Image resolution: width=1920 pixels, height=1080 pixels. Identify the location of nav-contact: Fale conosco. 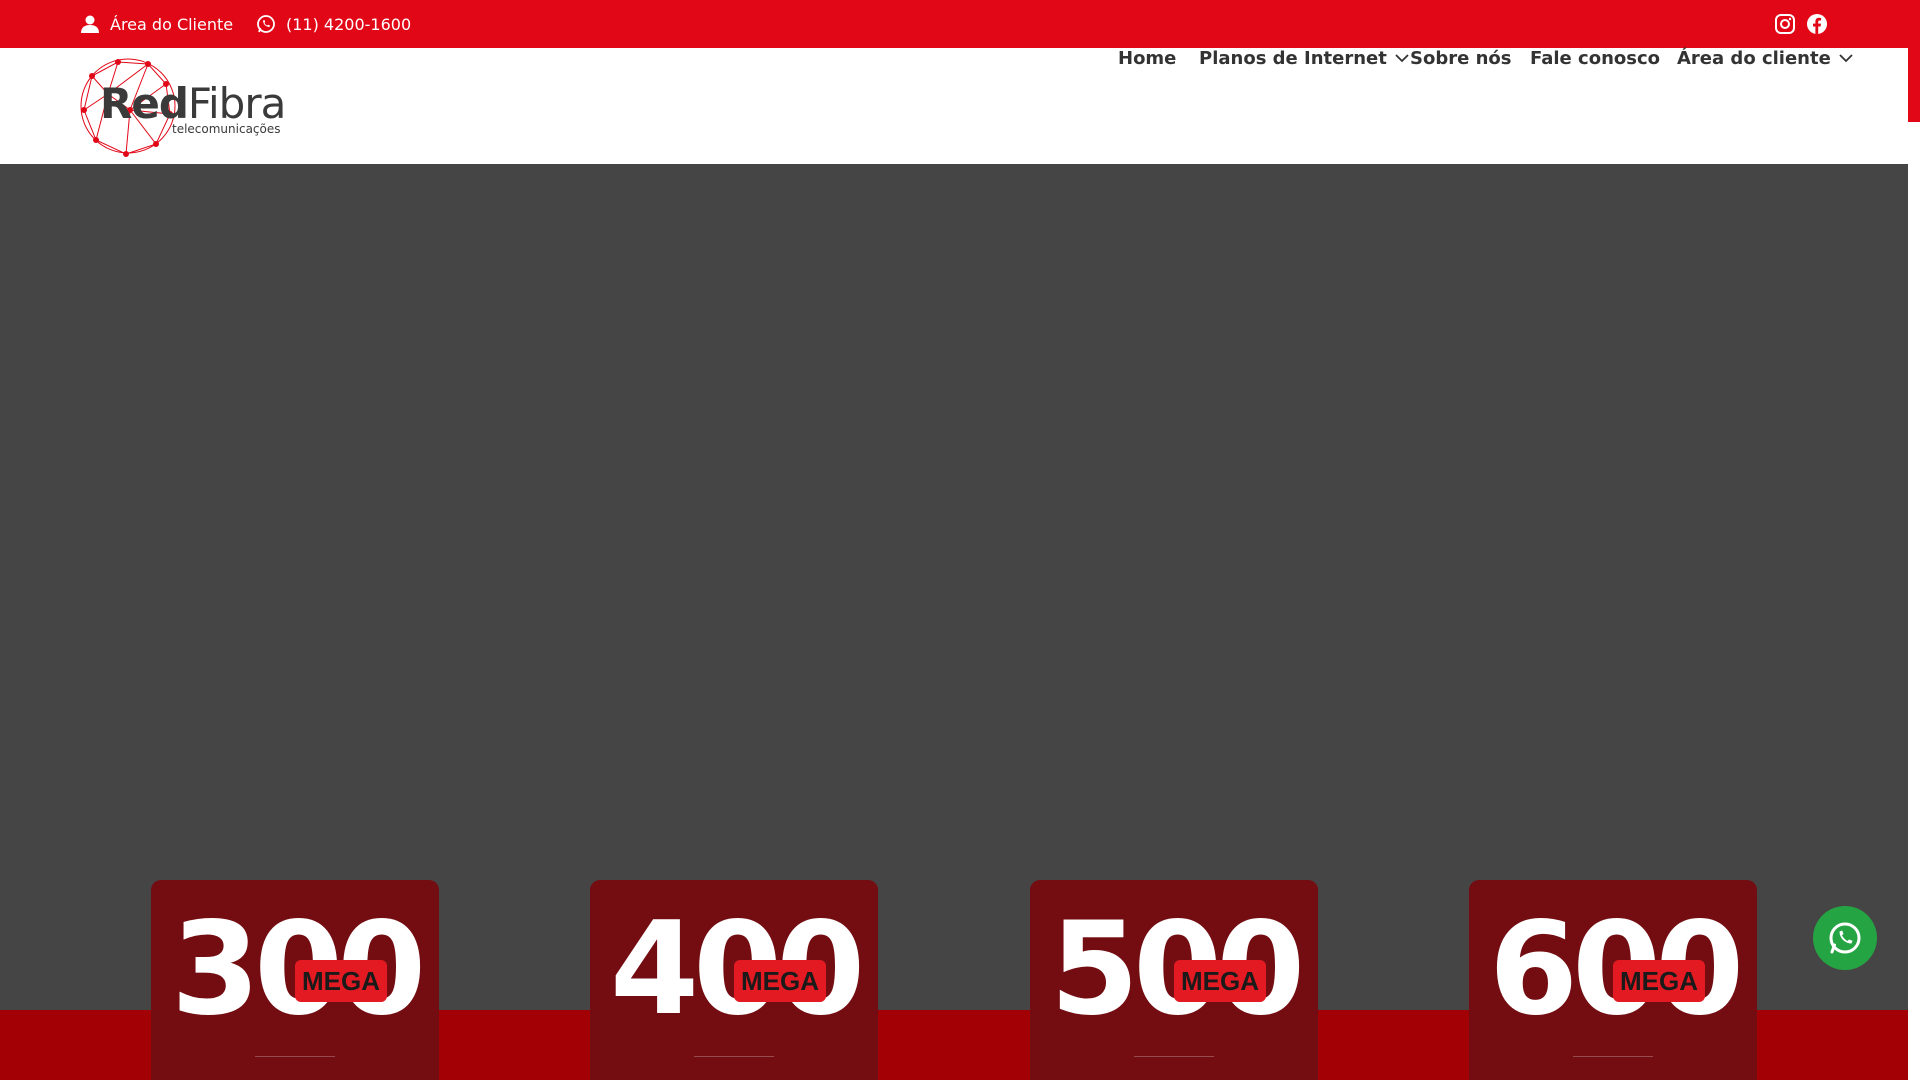
(1595, 58).